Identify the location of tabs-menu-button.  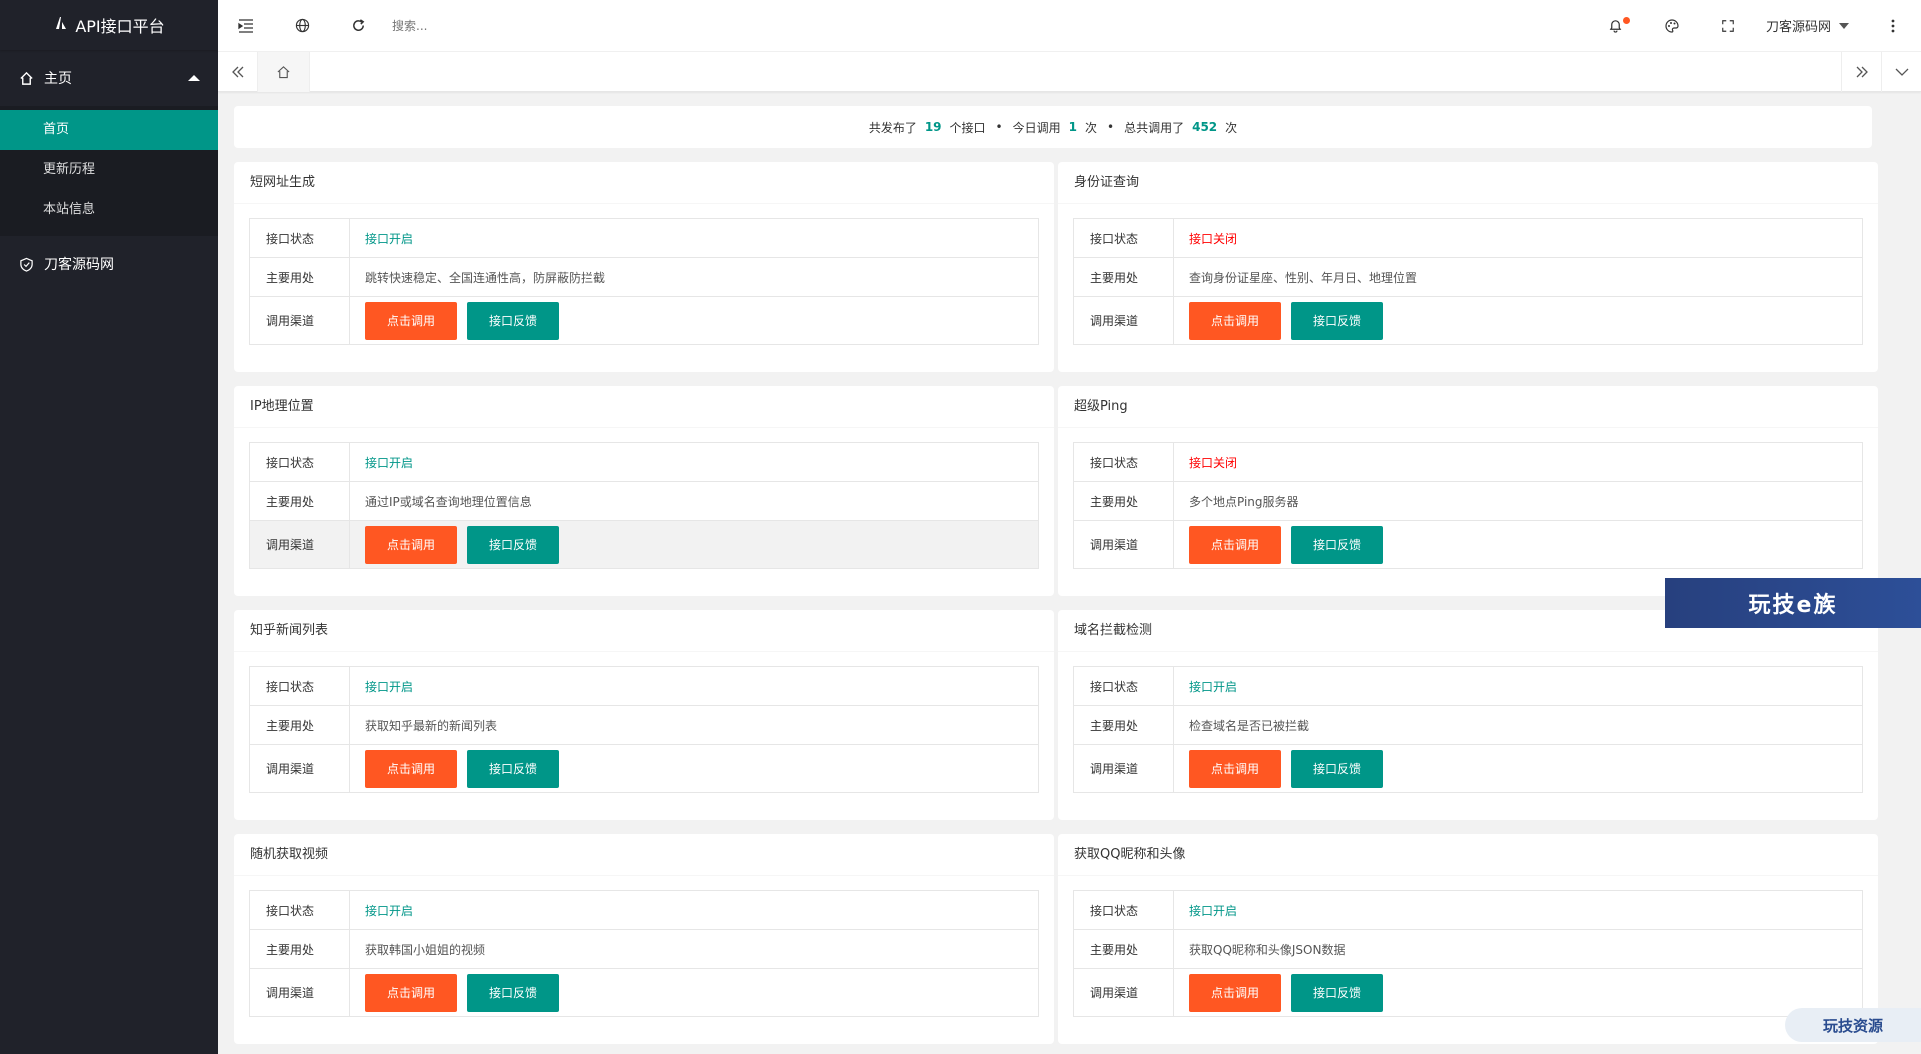
(1901, 71).